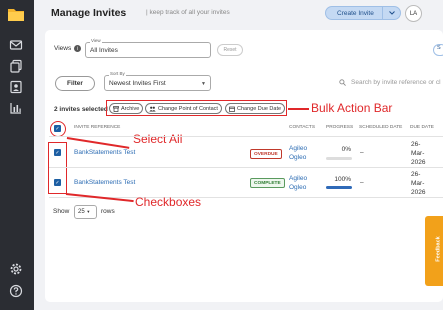 The width and height of the screenshot is (443, 310). What do you see at coordinates (130, 108) in the screenshot?
I see `archive-label: Archive` at bounding box center [130, 108].